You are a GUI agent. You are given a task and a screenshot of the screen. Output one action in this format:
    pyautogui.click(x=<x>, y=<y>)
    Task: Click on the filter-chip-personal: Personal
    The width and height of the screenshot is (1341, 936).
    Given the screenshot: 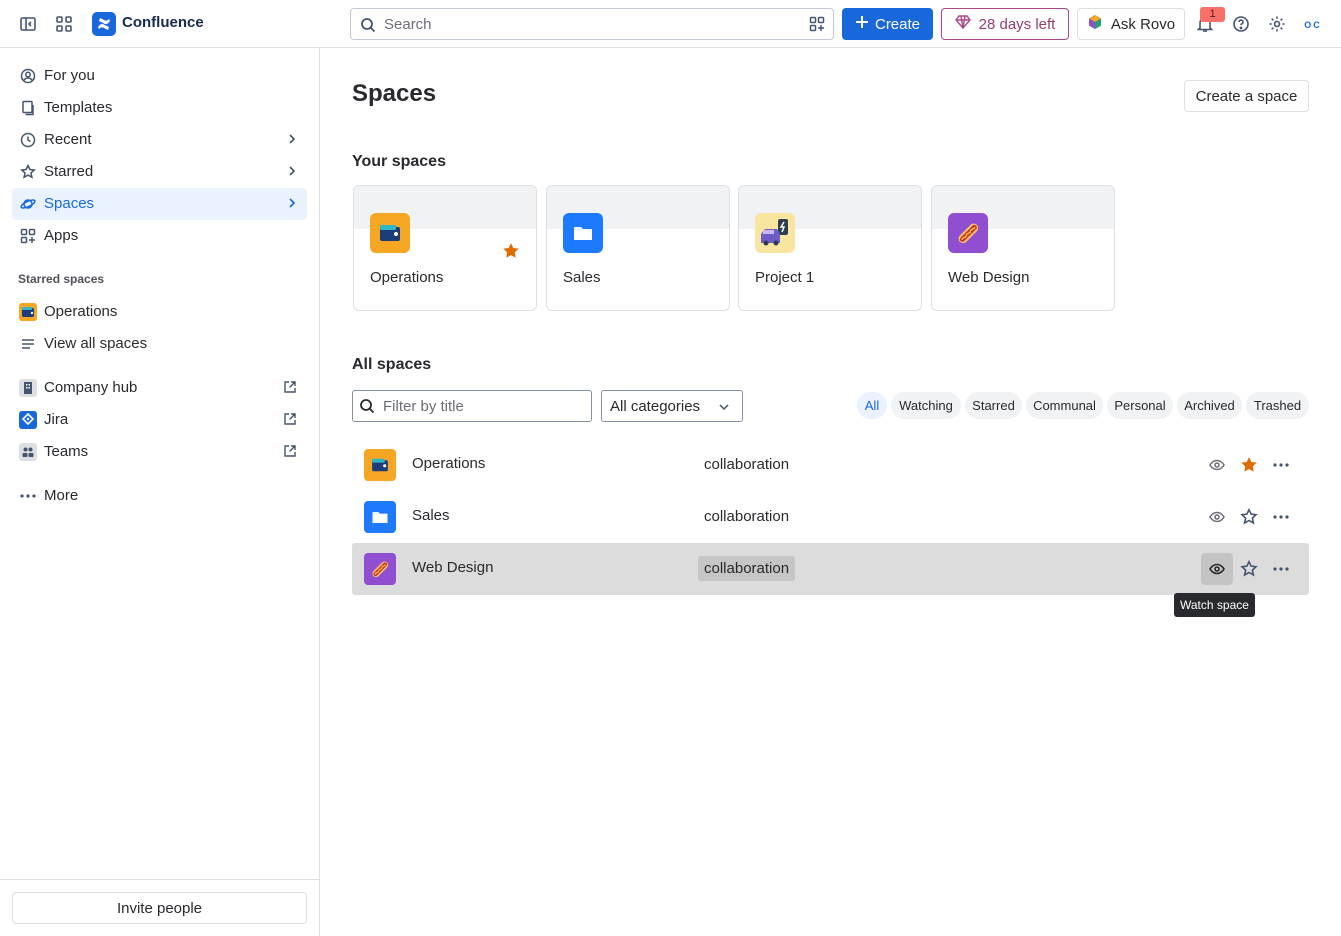 What is the action you would take?
    pyautogui.click(x=1140, y=405)
    